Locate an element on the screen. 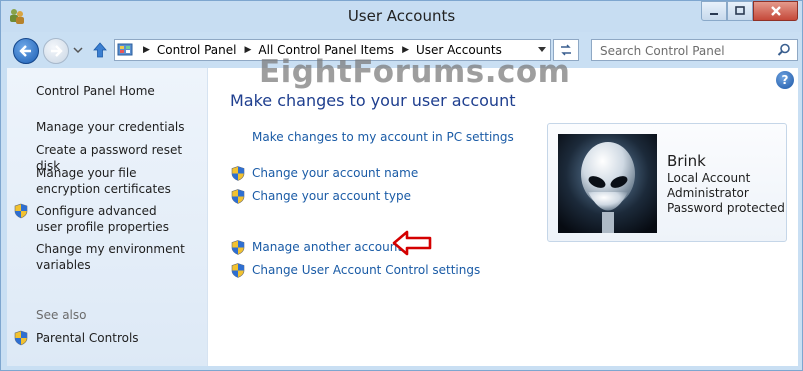 This screenshot has width=803, height=371. manage-another-account-link: Manage another account is located at coordinates (327, 247).